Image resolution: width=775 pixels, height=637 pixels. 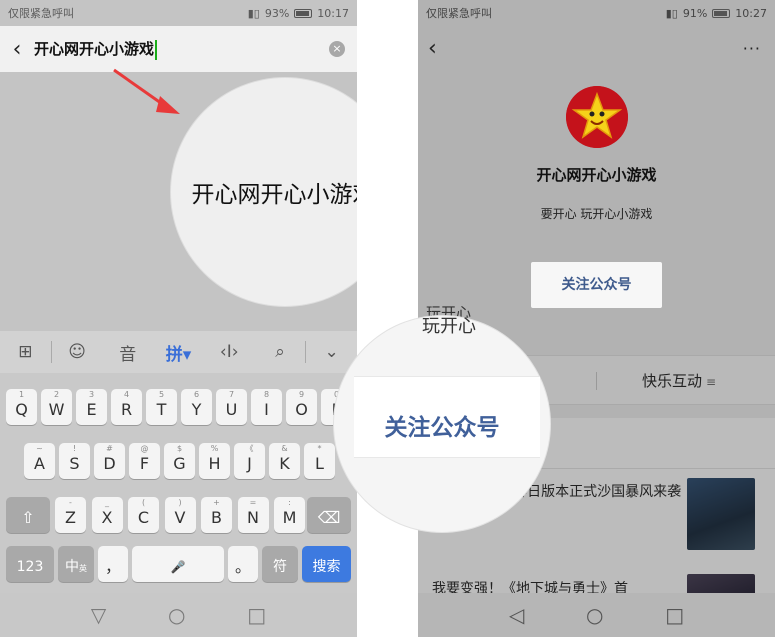 I want to click on key-t: 5T, so click(x=161, y=407).